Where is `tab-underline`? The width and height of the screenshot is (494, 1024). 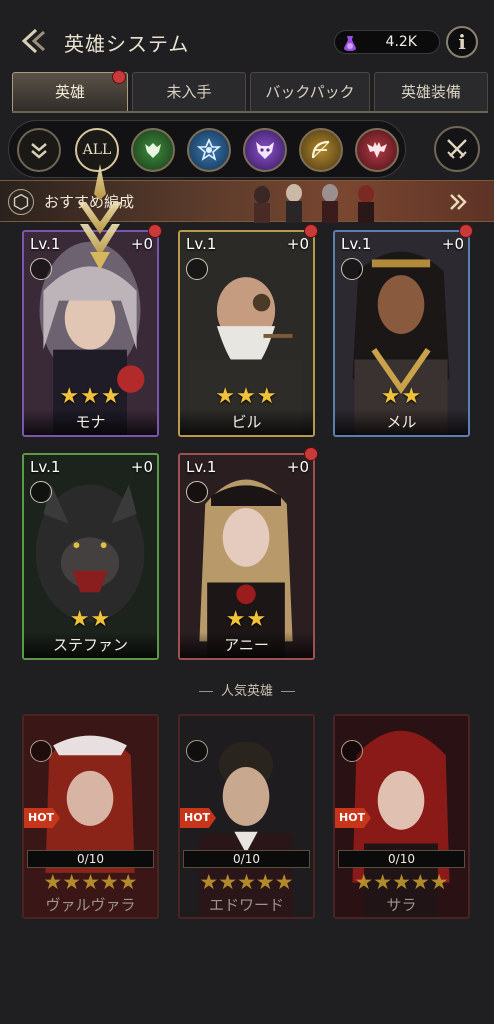 tab-underline is located at coordinates (250, 112).